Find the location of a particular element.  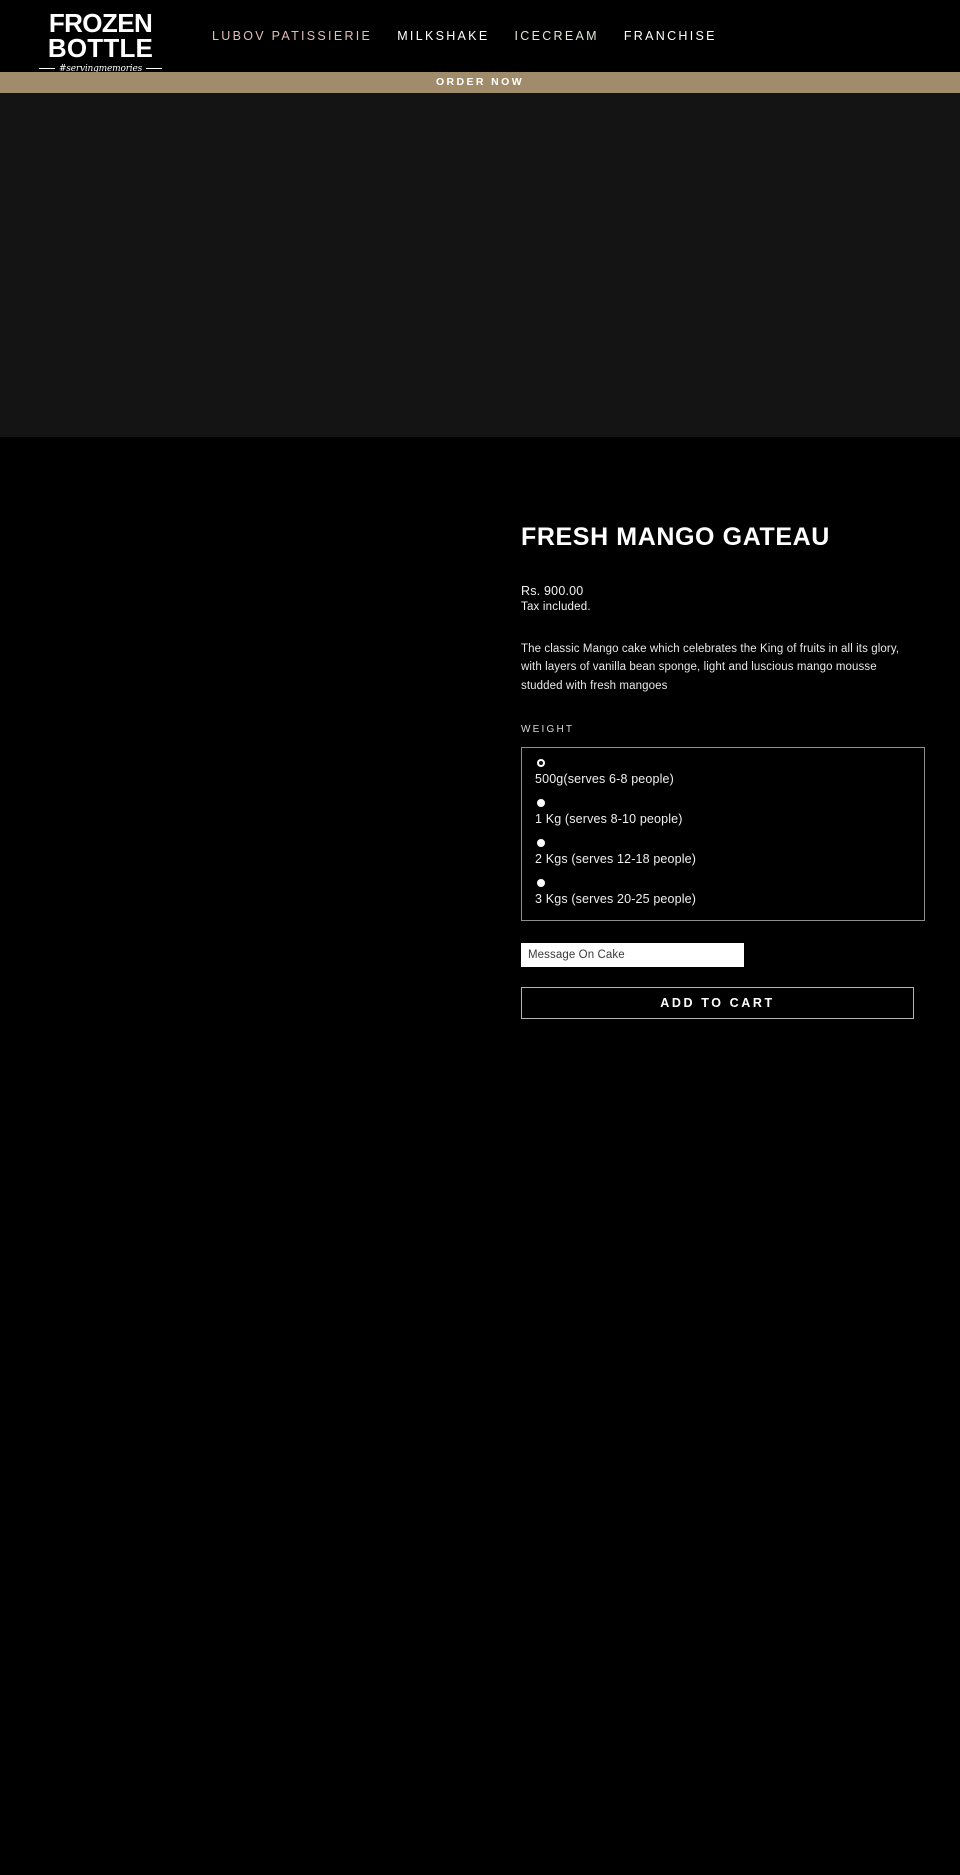

logo-line-one: FROZEN is located at coordinates (100, 22).